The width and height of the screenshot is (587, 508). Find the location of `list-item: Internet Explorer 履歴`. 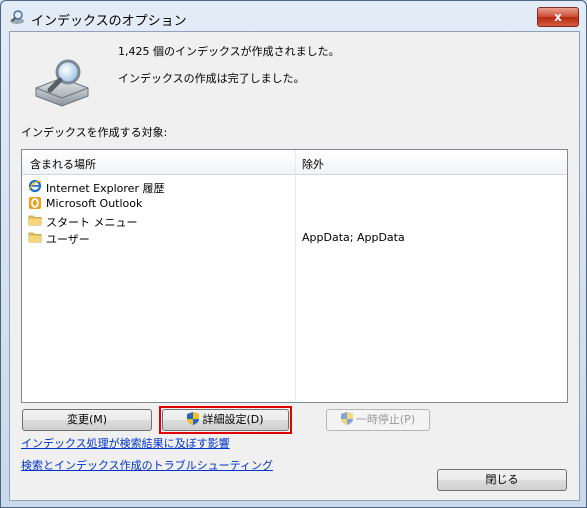

list-item: Internet Explorer 履歴 is located at coordinates (294, 186).